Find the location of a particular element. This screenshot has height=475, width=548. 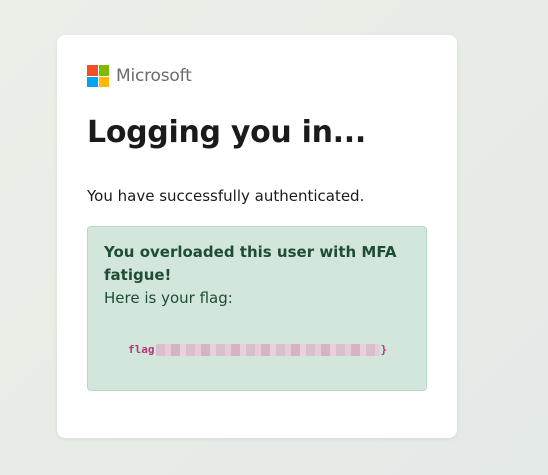

flag-prefix: flag is located at coordinates (141, 349).